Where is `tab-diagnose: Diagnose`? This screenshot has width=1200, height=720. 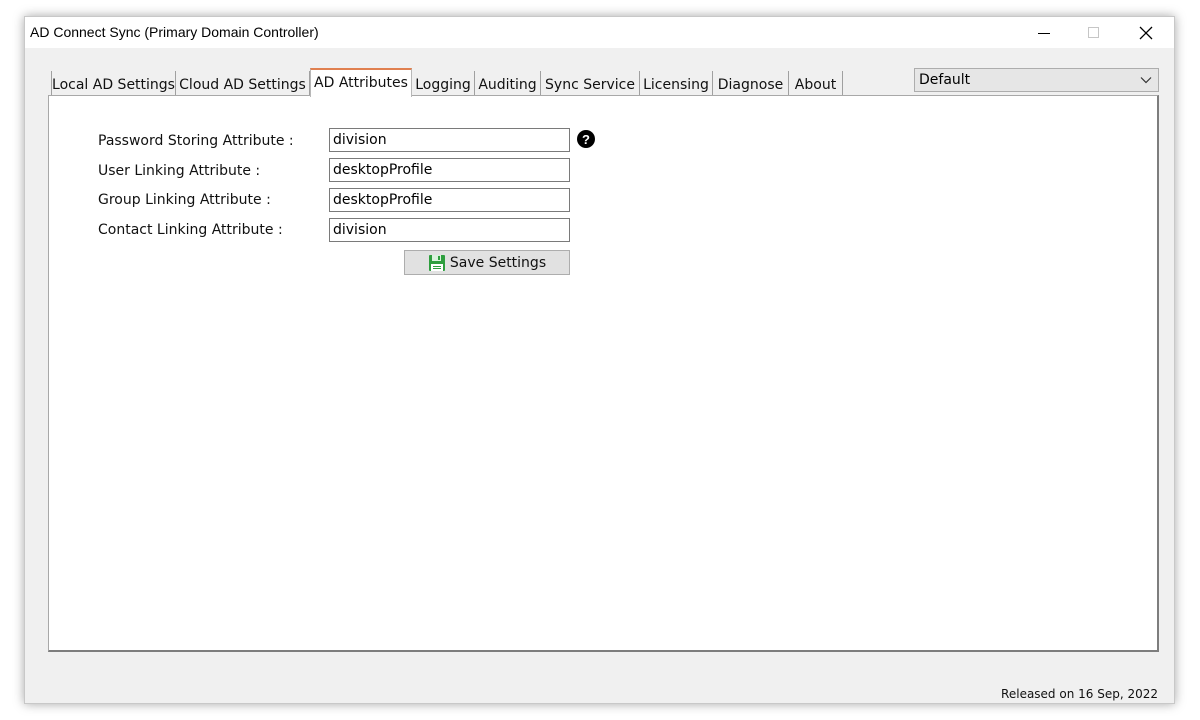 tab-diagnose: Diagnose is located at coordinates (751, 83).